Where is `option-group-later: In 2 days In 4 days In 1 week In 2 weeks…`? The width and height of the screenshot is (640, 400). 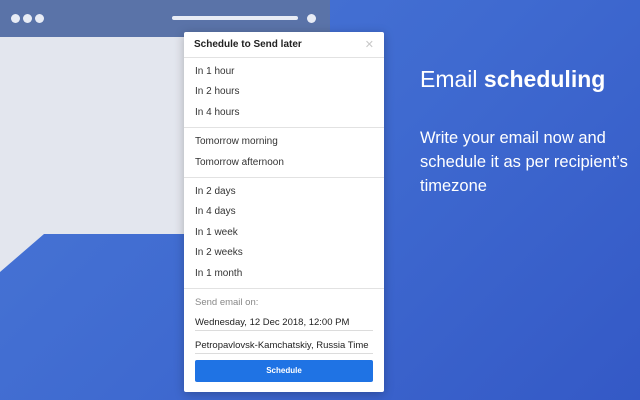
option-group-later: In 2 days In 4 days In 1 week In 2 weeks… is located at coordinates (284, 233).